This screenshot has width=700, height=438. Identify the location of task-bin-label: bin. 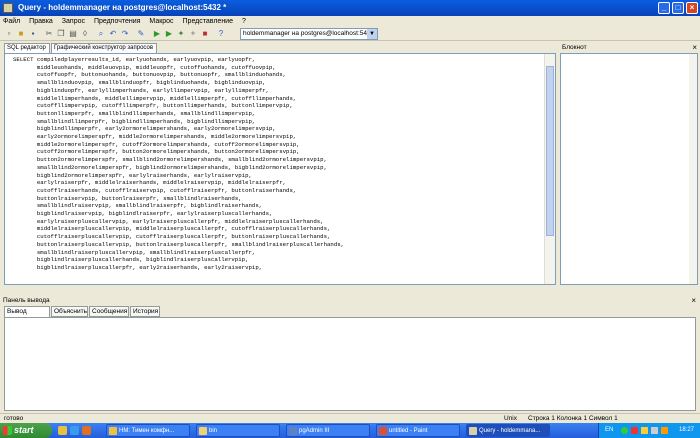
(213, 431).